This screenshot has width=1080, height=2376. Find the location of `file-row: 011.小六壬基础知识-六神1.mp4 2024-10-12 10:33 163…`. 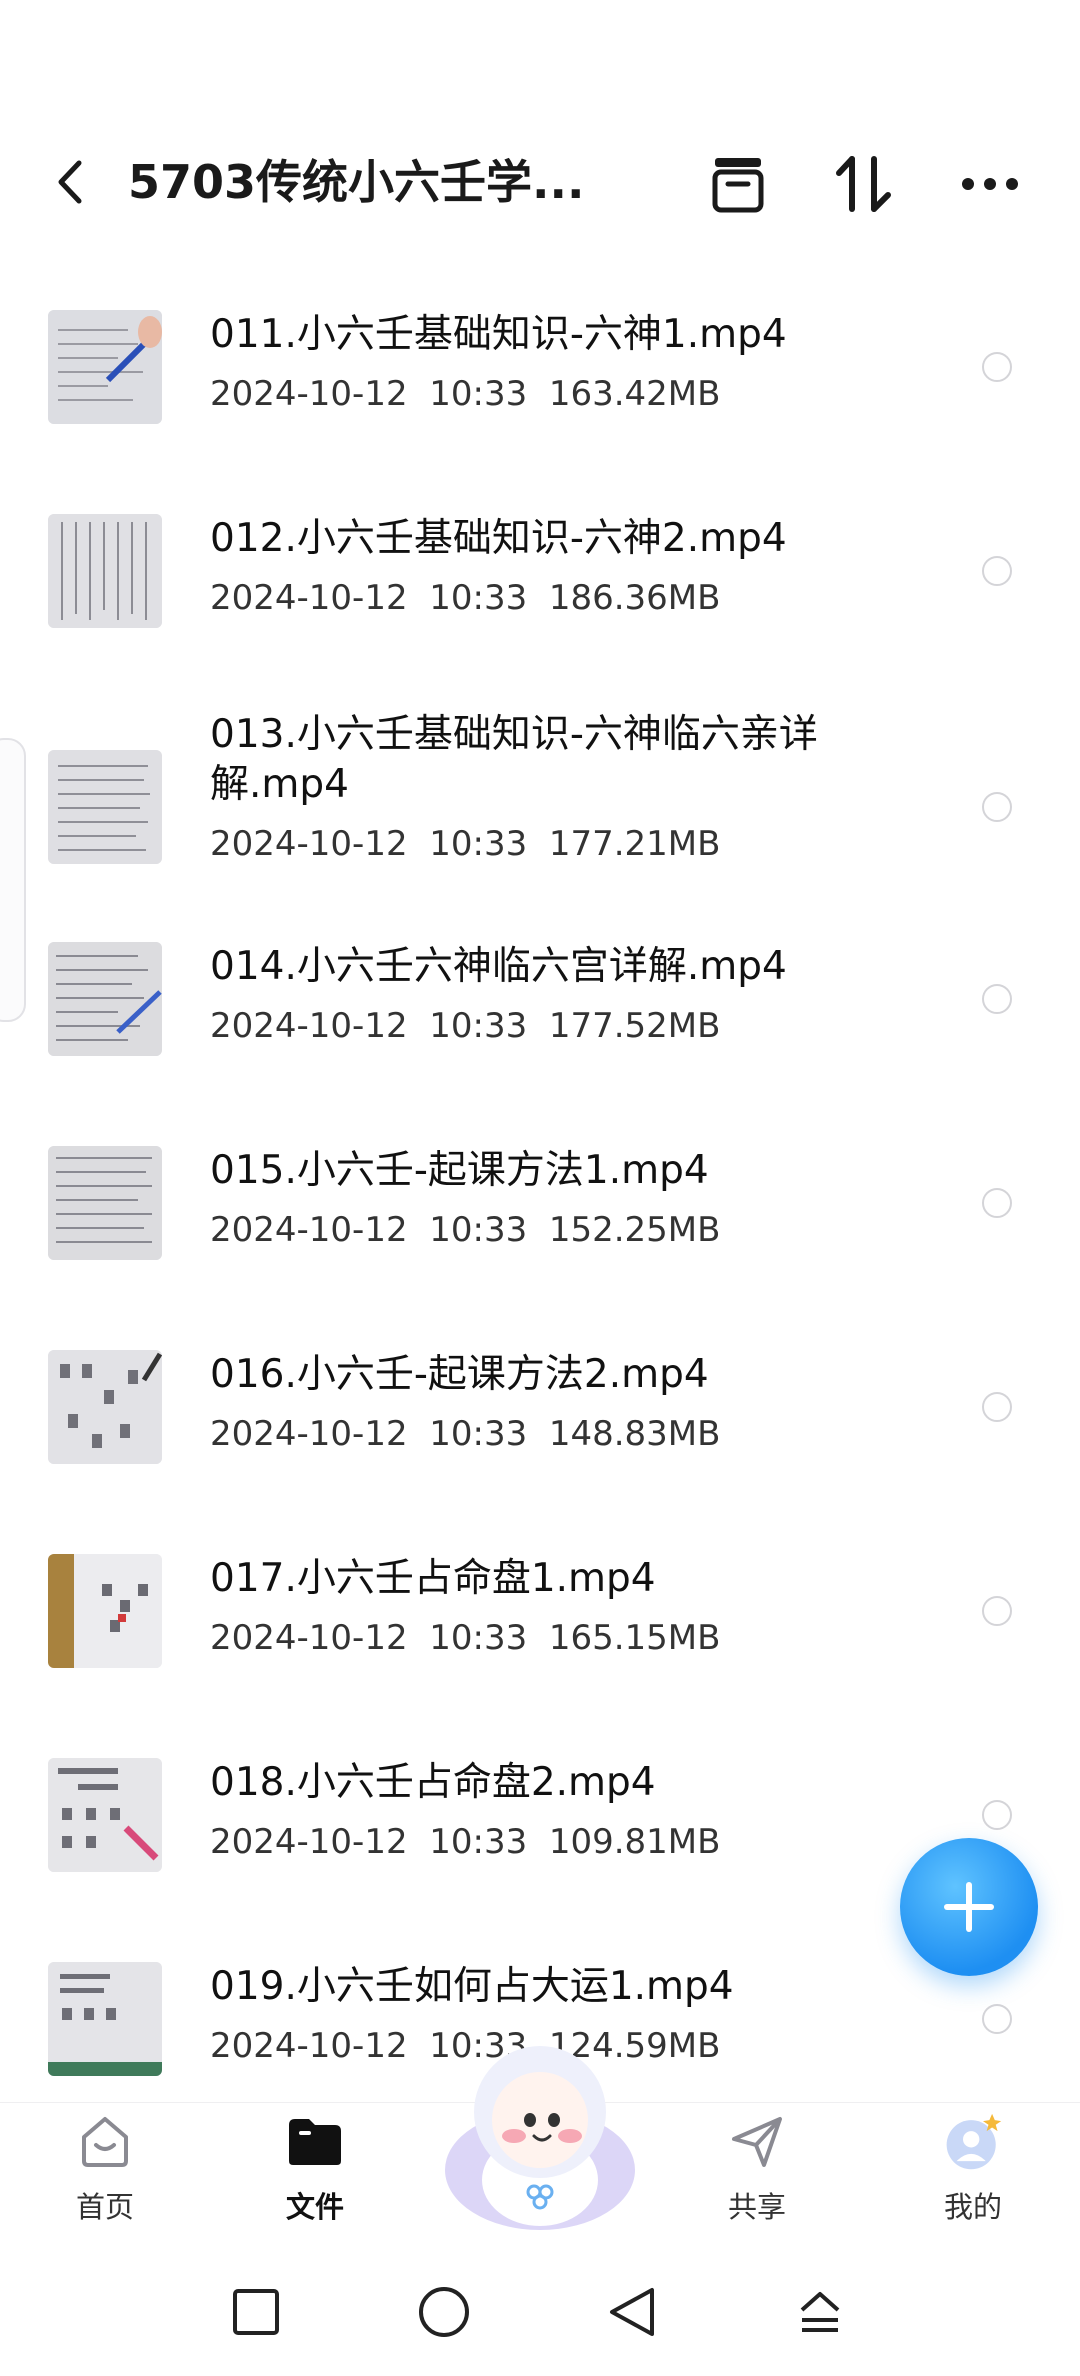

file-row: 011.小六壬基础知识-六神1.mp4 2024-10-12 10:33 163… is located at coordinates (540, 375).